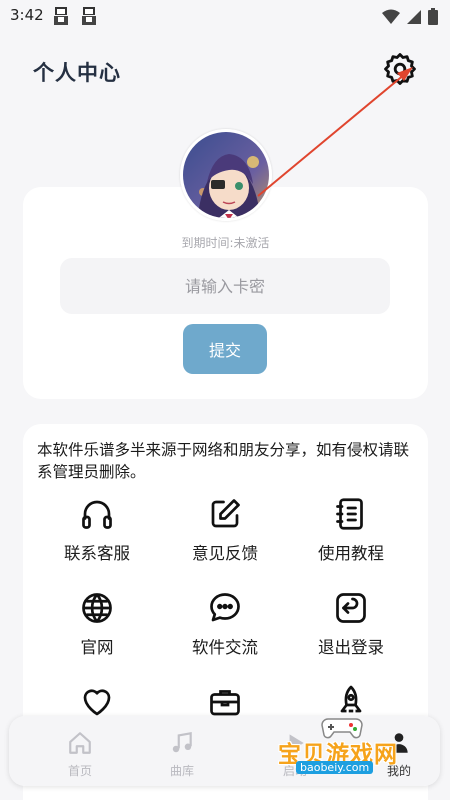  What do you see at coordinates (182, 754) in the screenshot?
I see `nav-library: 曲库` at bounding box center [182, 754].